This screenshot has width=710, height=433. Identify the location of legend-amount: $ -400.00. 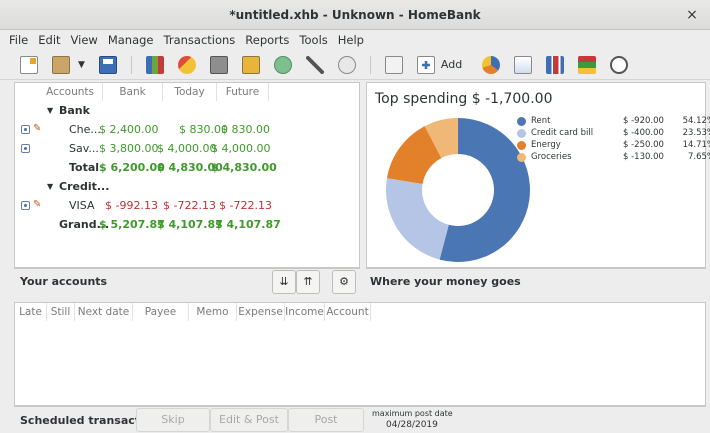
(643, 133).